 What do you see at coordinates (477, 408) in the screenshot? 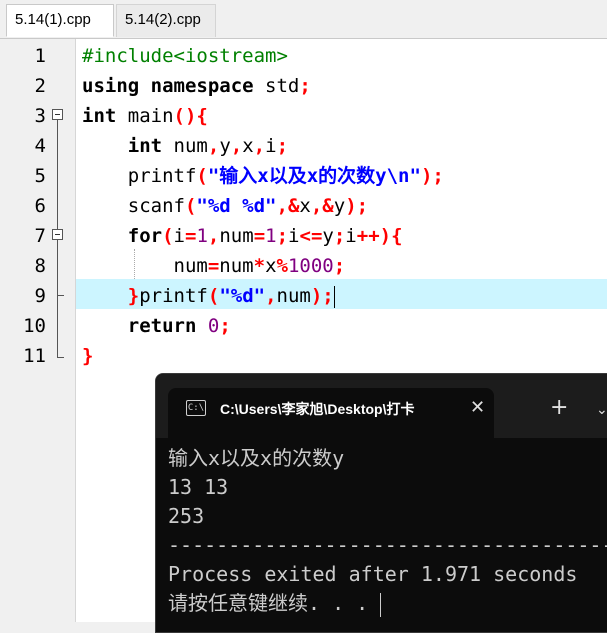
I see `close-tab-icon: ✕` at bounding box center [477, 408].